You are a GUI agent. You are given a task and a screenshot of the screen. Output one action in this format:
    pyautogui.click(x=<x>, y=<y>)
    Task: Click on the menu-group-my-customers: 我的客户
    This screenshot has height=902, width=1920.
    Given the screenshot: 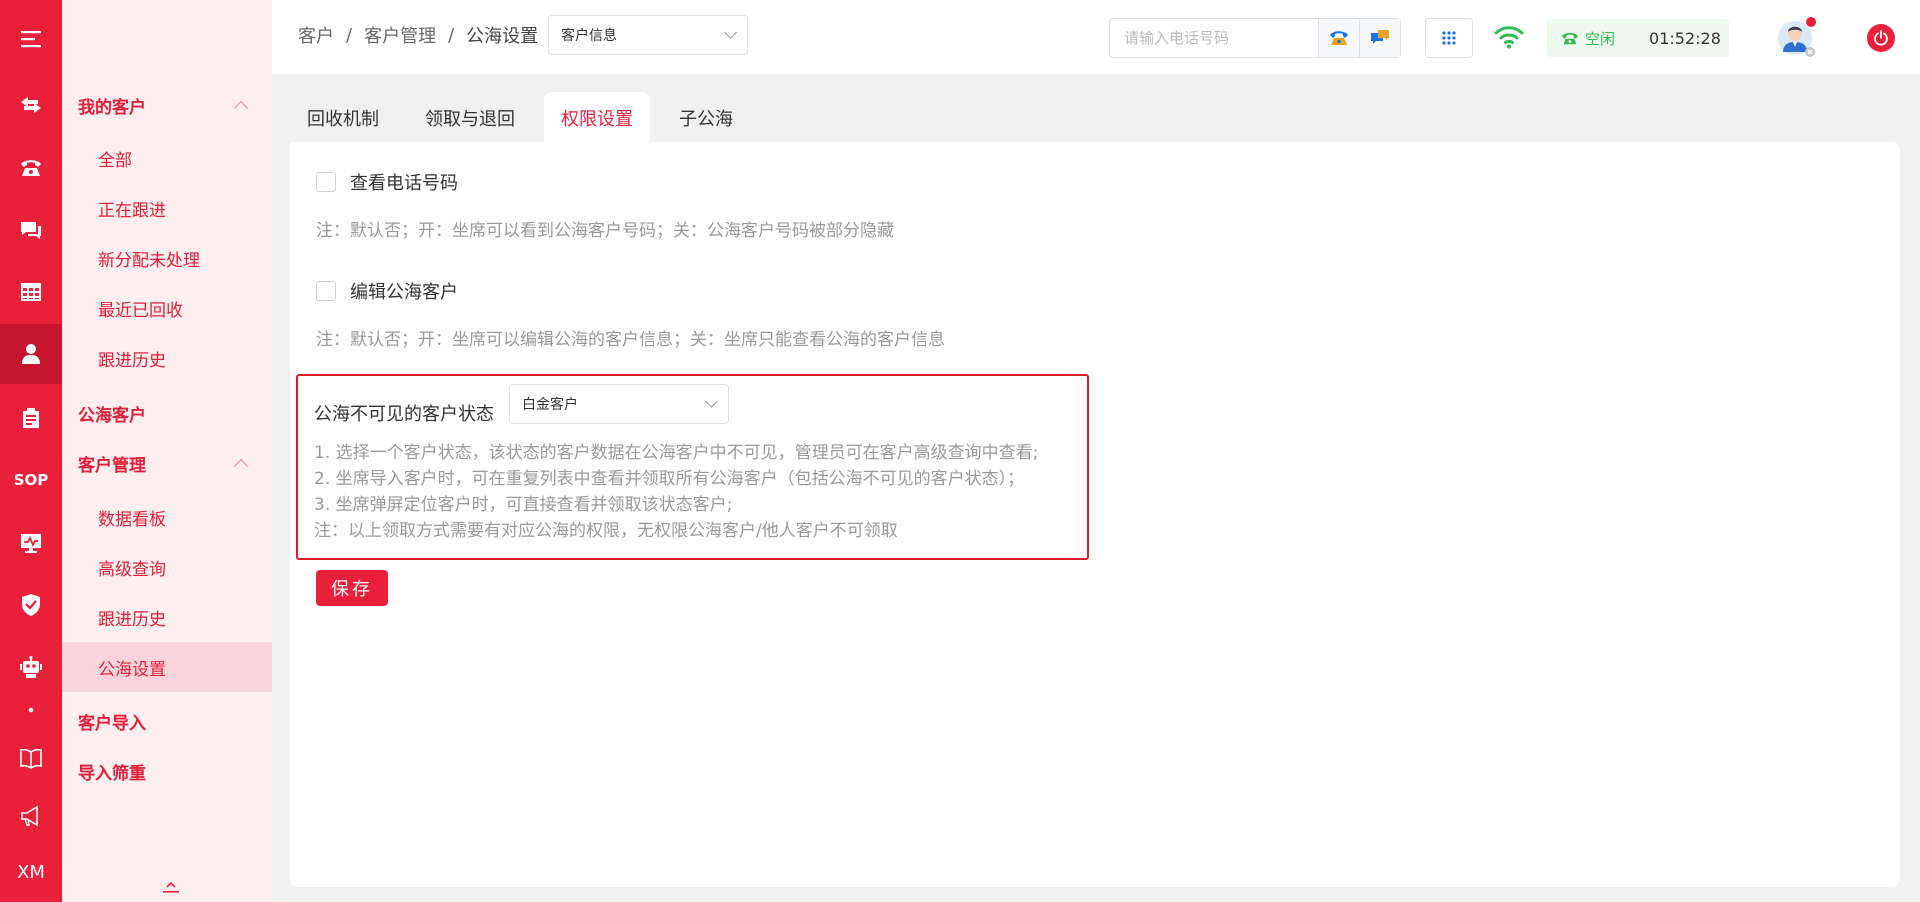 What is the action you would take?
    pyautogui.click(x=167, y=105)
    